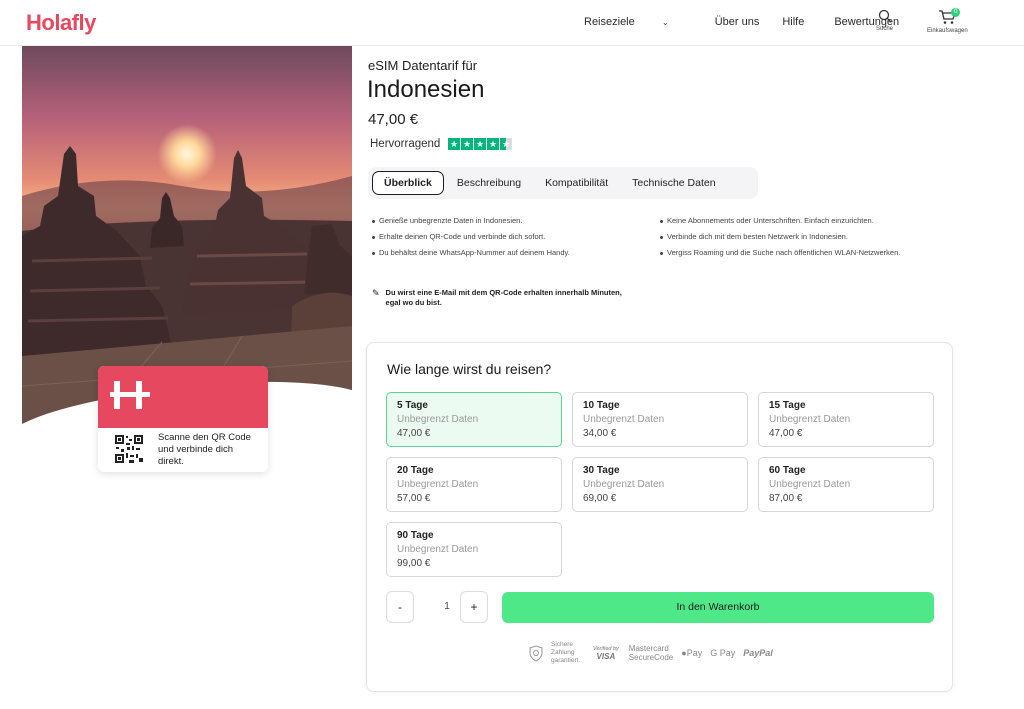 This screenshot has width=1024, height=709. I want to click on cart-label: Einkaufswagen, so click(947, 31).